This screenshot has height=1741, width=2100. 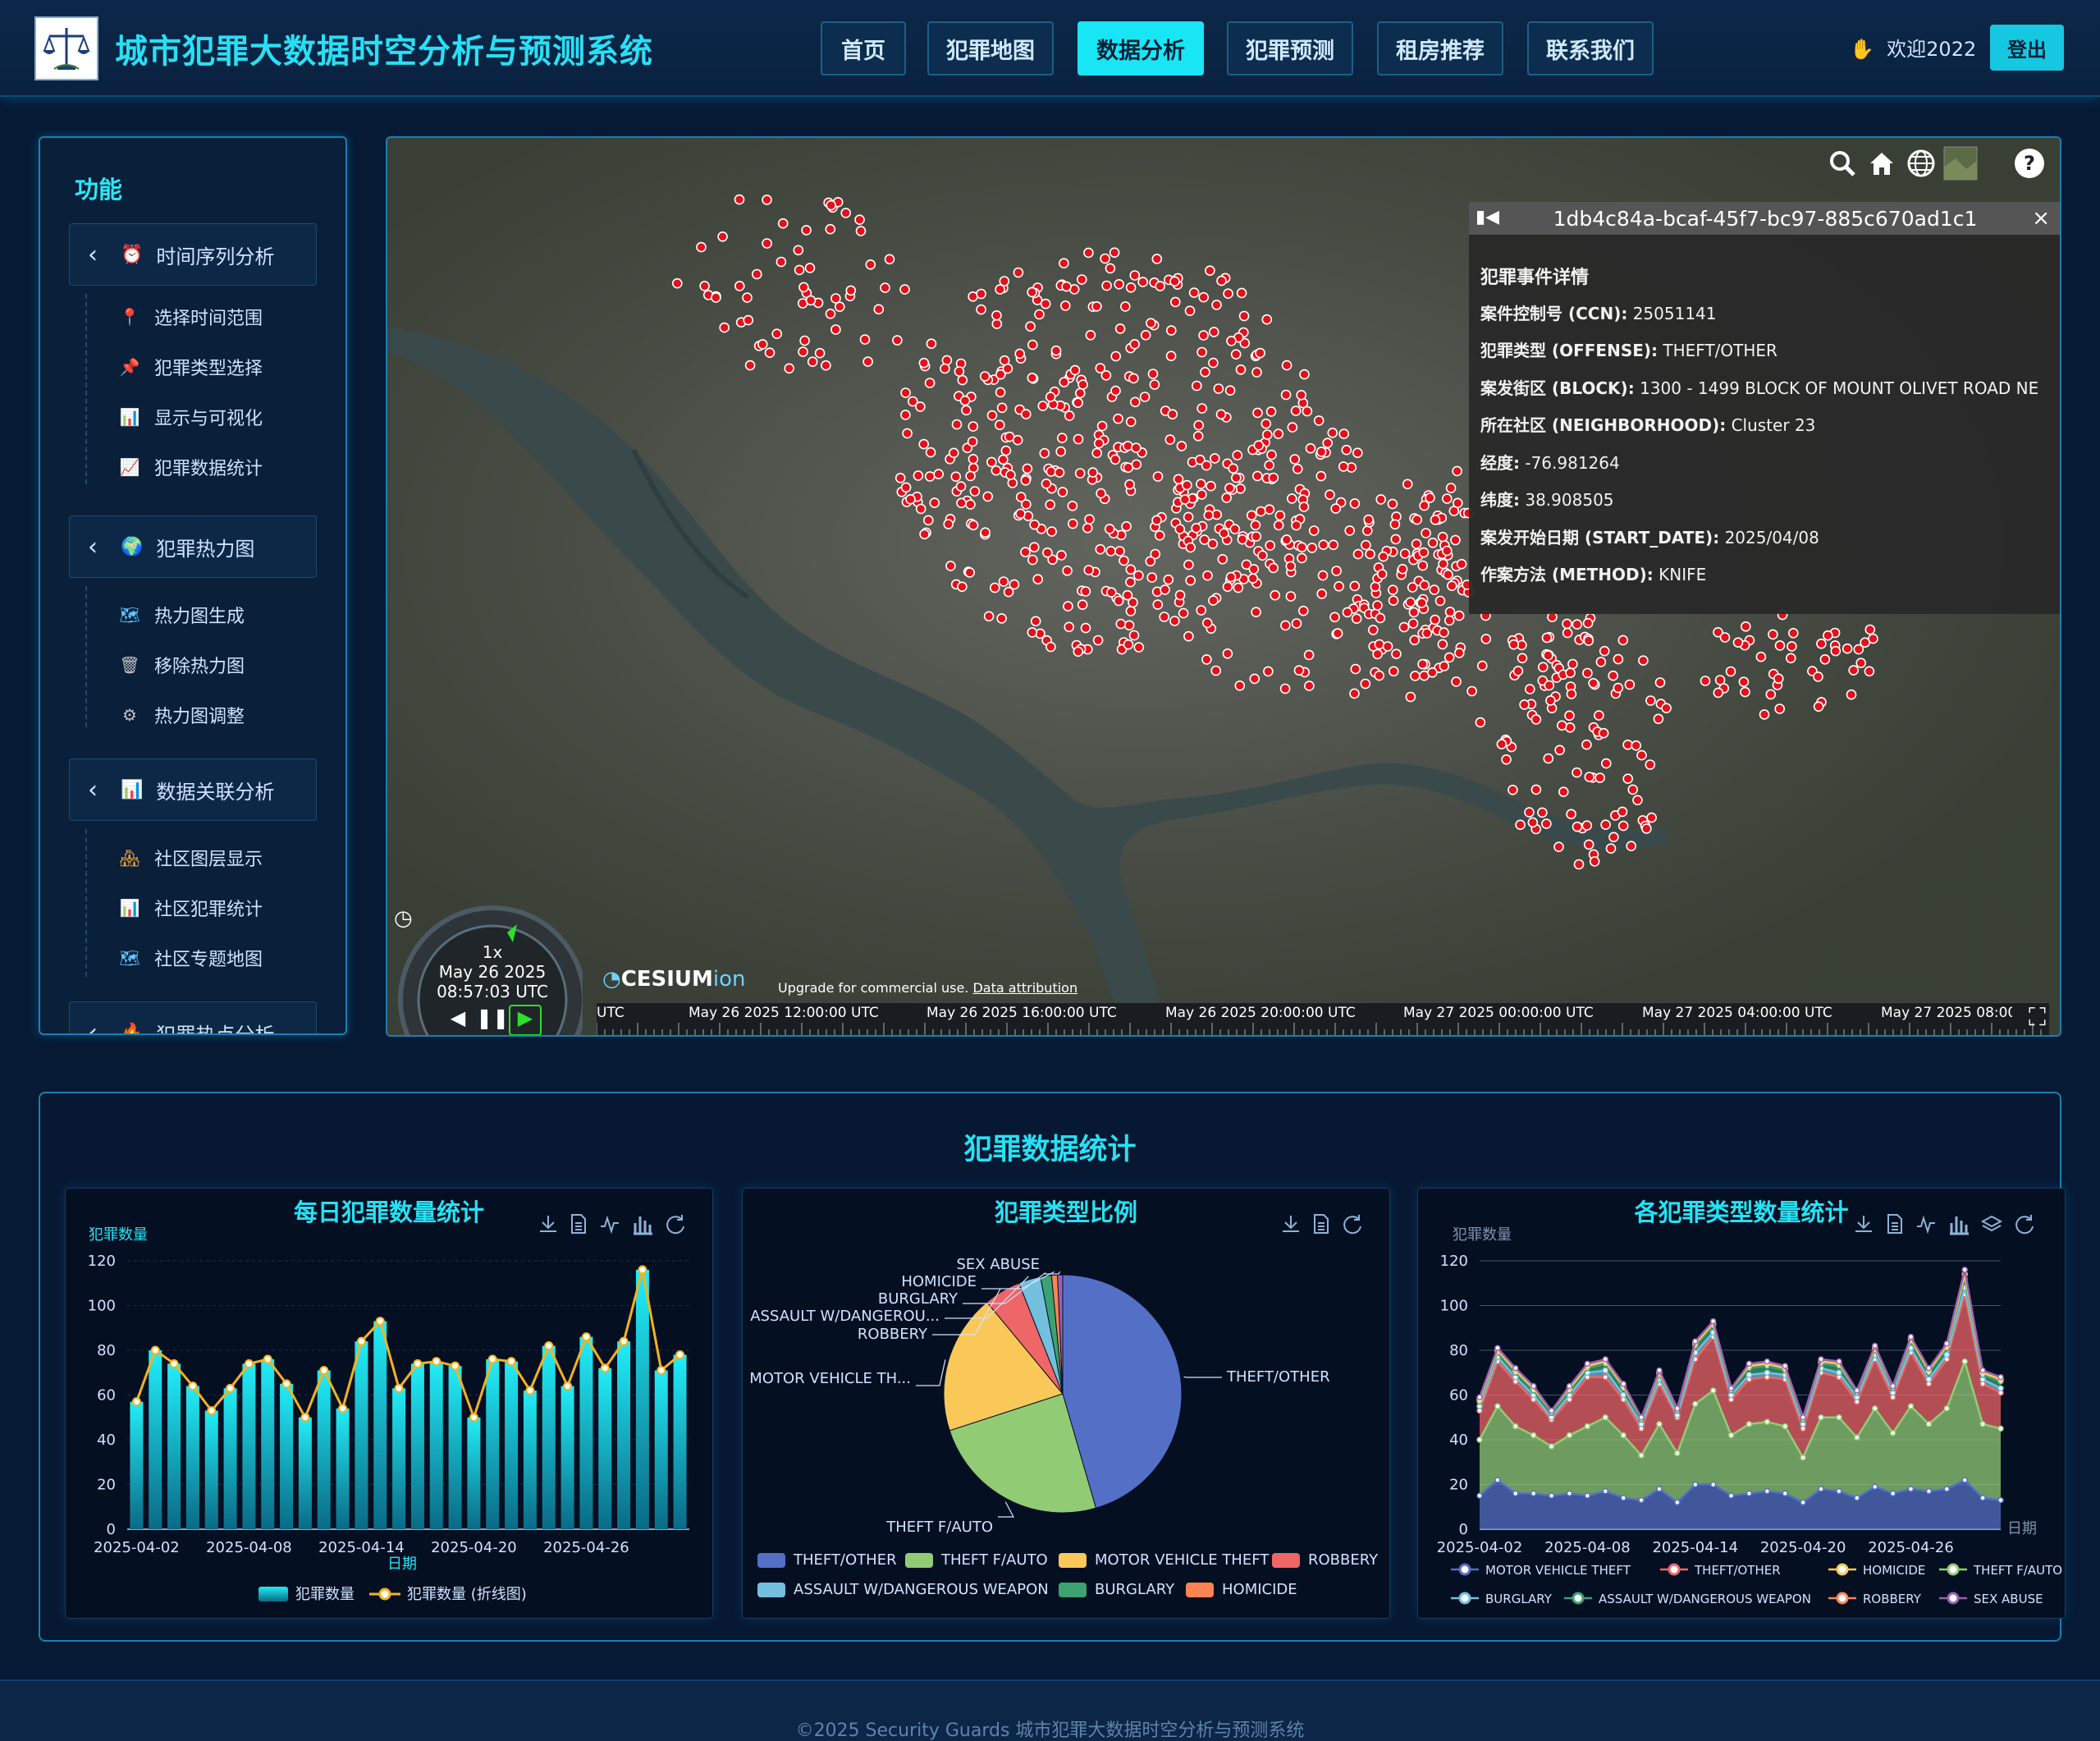 I want to click on sidebar-group-time-series: ‹ ⏰ 时间序列分析, so click(x=193, y=254).